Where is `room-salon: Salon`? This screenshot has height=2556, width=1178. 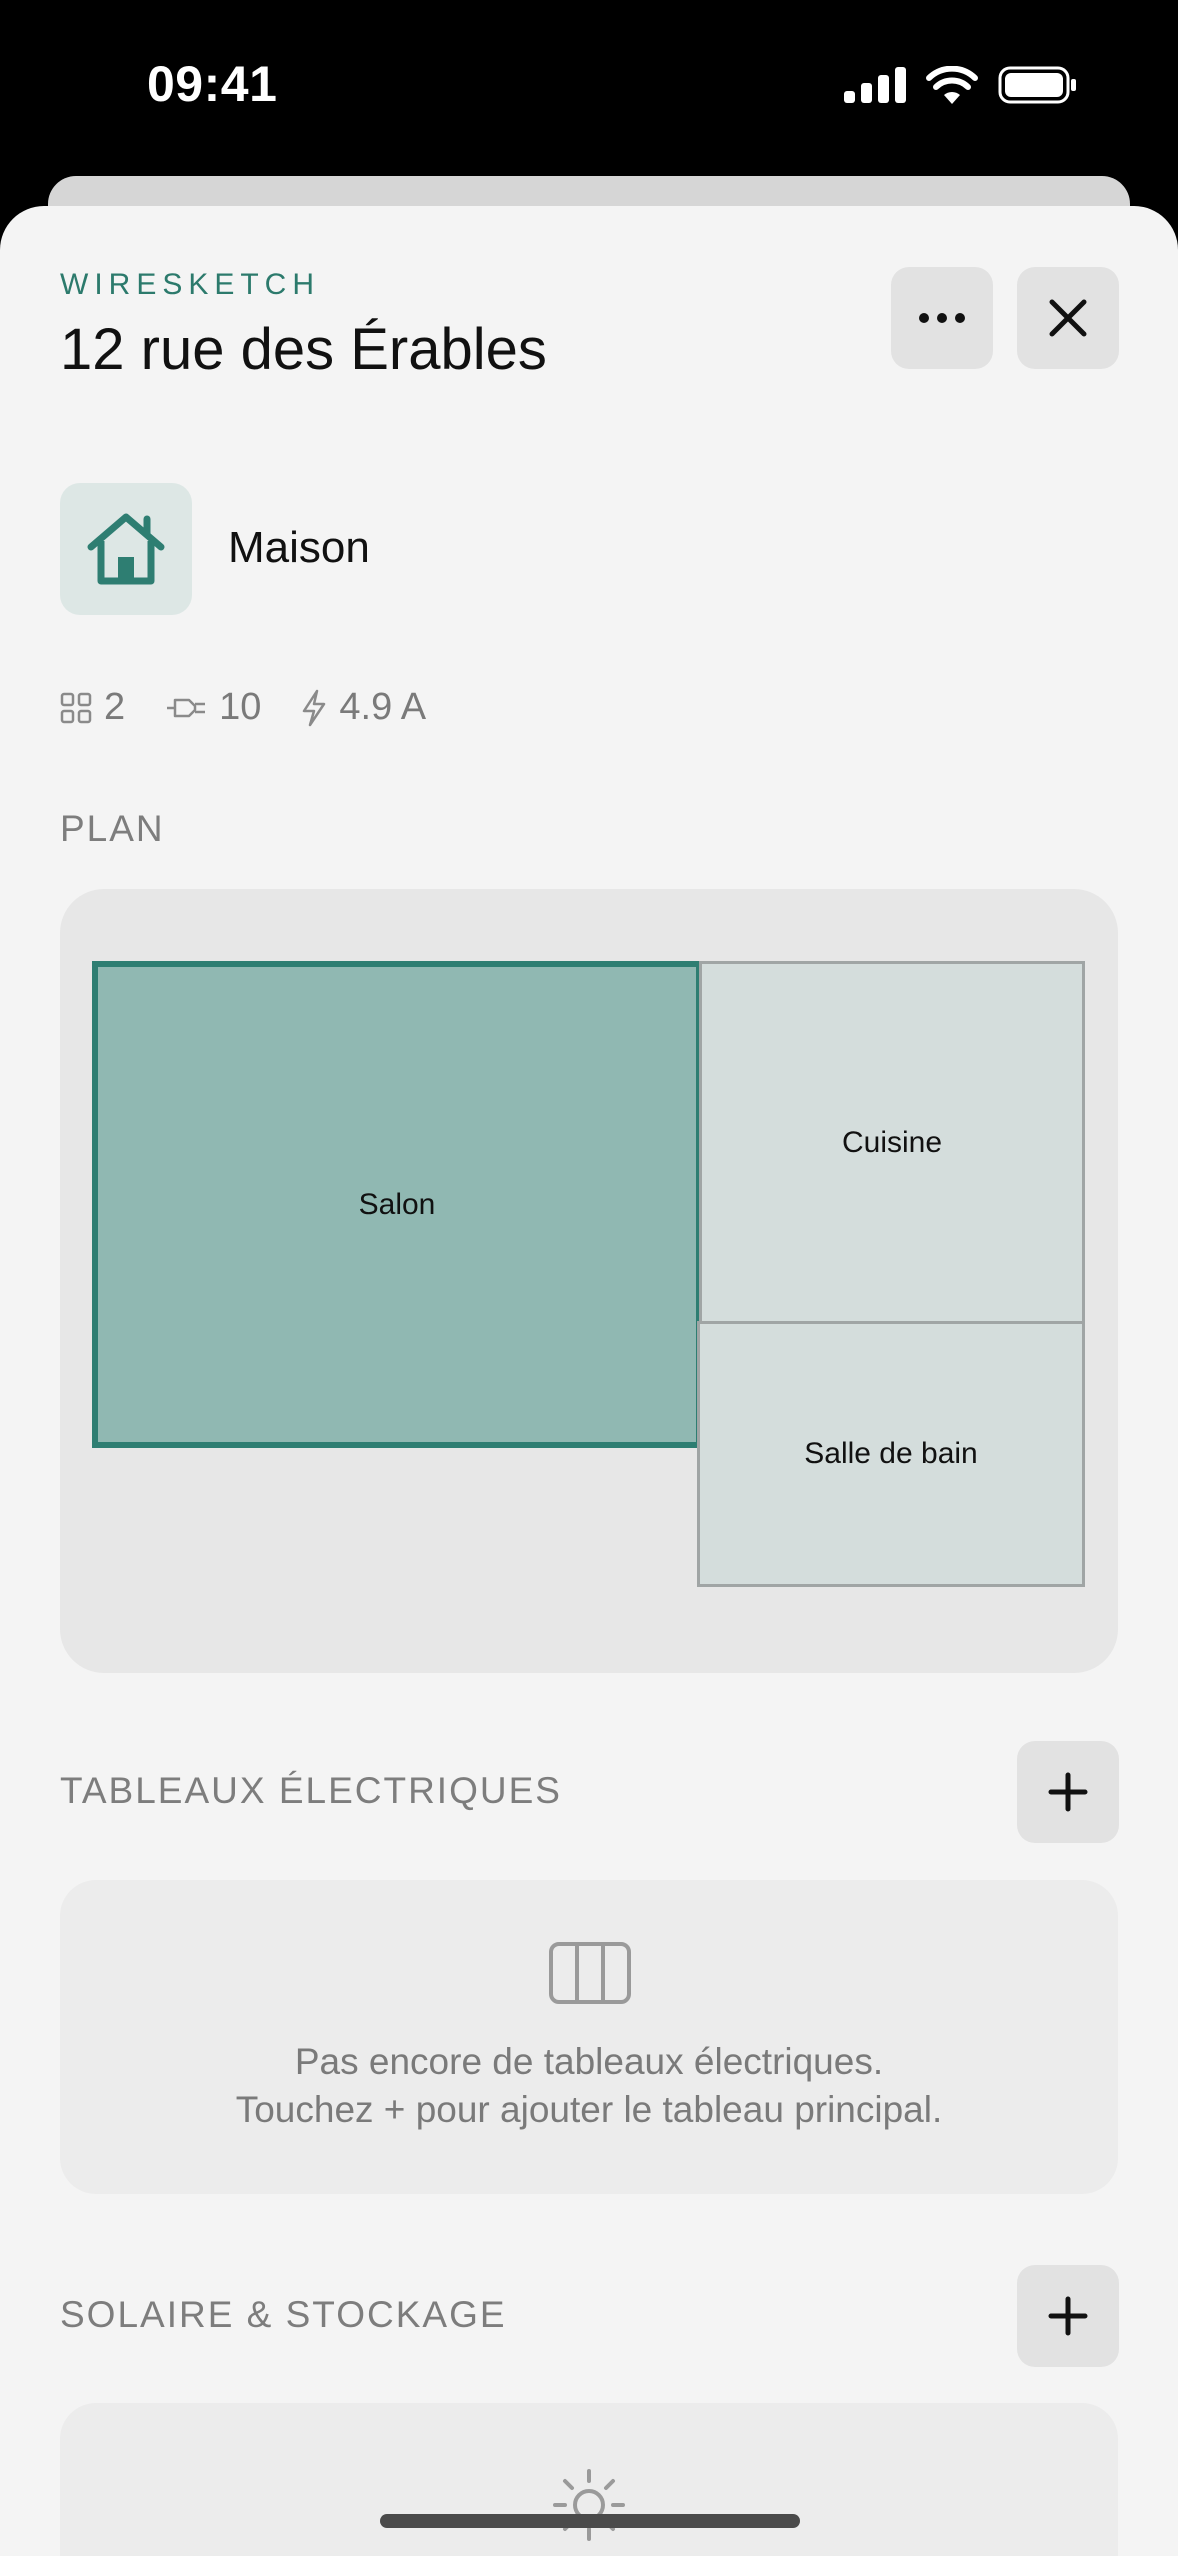 room-salon: Salon is located at coordinates (397, 1204).